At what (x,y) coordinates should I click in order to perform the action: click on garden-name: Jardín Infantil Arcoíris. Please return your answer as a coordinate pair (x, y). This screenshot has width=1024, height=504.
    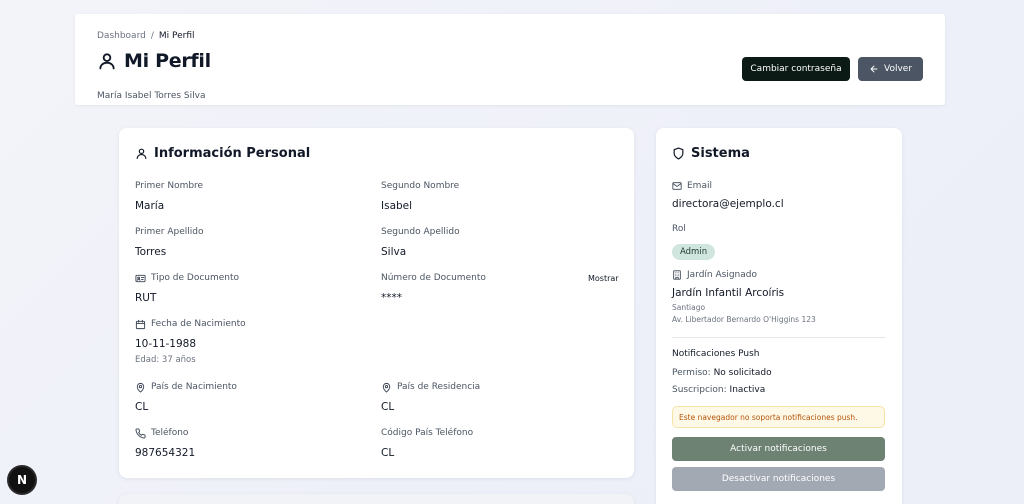
    Looking at the image, I should click on (728, 293).